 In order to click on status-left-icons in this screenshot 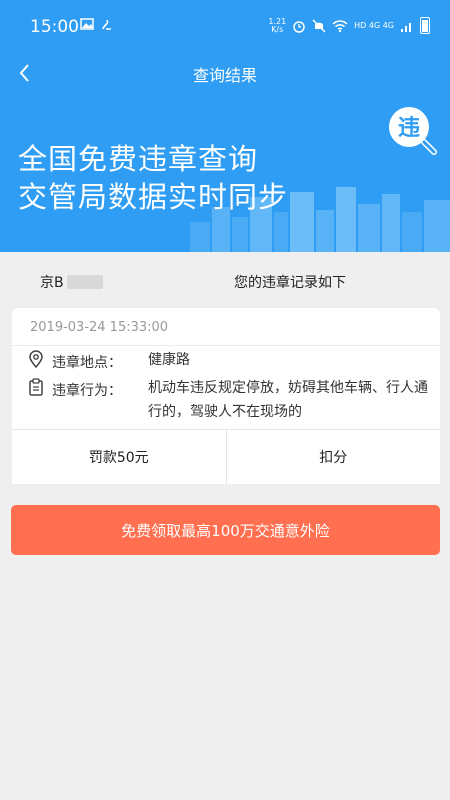, I will do `click(97, 24)`.